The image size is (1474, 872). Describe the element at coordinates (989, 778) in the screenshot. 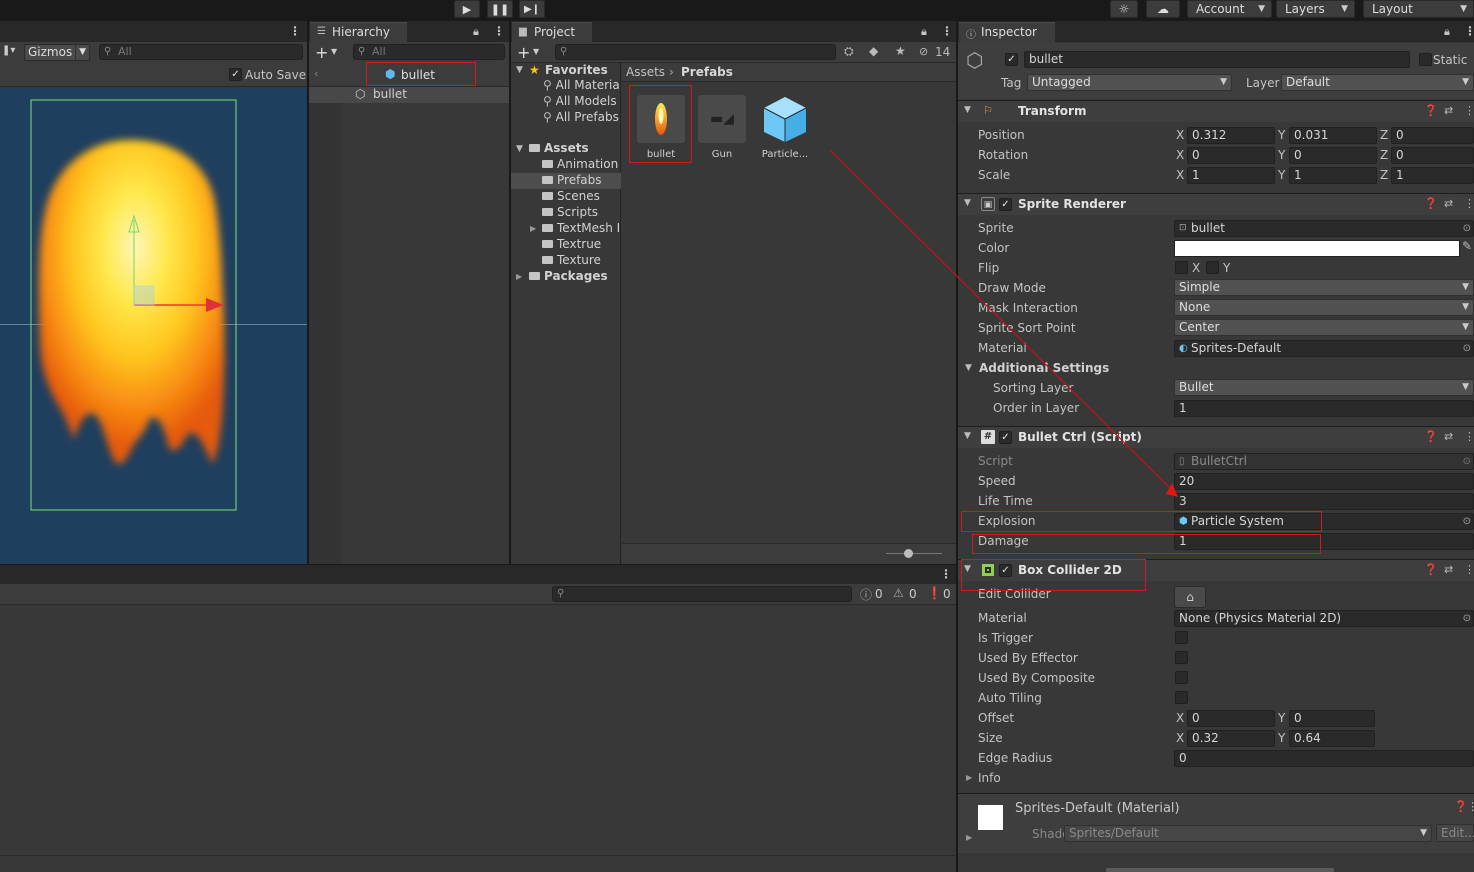

I see `info-foldout-label: Info` at that location.